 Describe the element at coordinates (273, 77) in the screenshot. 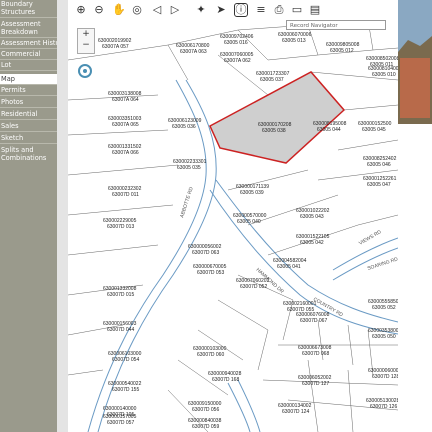

I see `parcel-label: 63000172330763005 037` at that location.